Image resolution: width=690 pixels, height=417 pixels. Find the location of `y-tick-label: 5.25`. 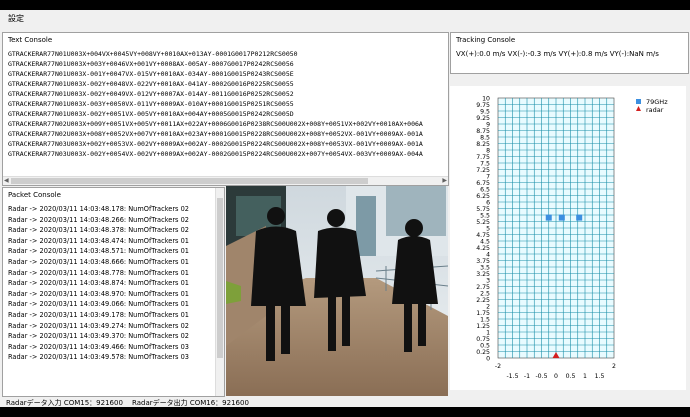

y-tick-label: 5.25 is located at coordinates (483, 222).